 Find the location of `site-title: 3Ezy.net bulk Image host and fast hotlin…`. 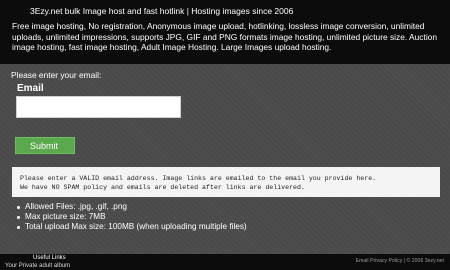

site-title: 3Ezy.net bulk Image host and fast hotlin… is located at coordinates (162, 11).